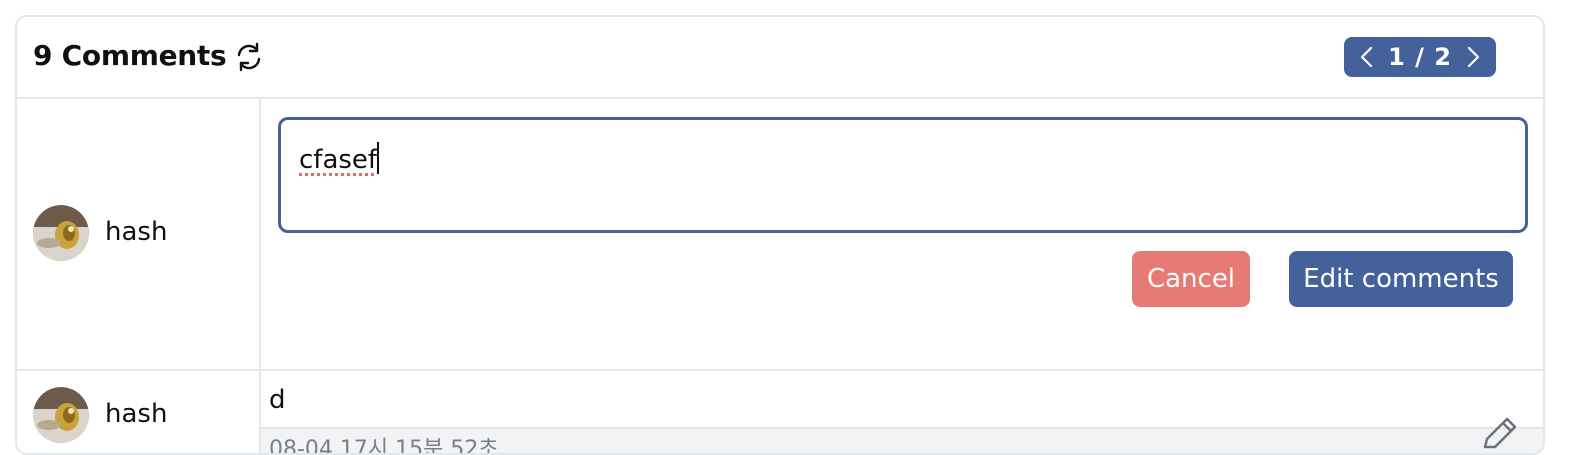  What do you see at coordinates (277, 400) in the screenshot?
I see `comment-body: d` at bounding box center [277, 400].